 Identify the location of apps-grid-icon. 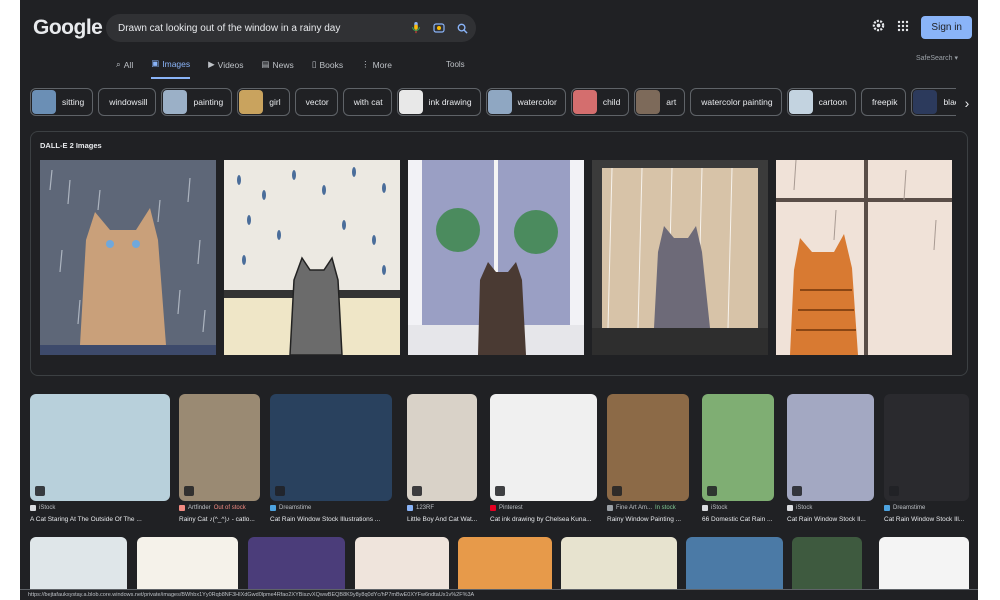
(903, 28).